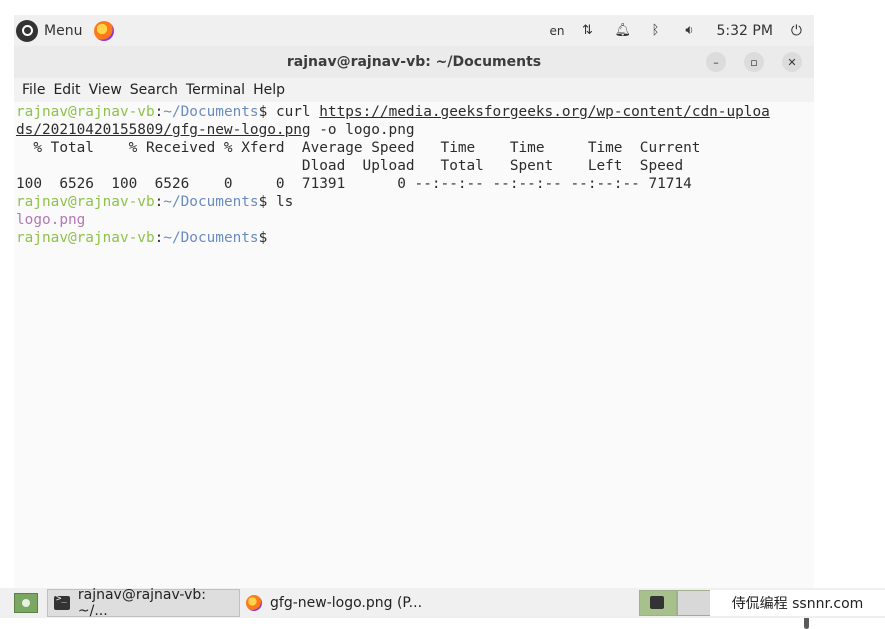 This screenshot has height=629, width=885. I want to click on command-text: curl, so click(293, 112).